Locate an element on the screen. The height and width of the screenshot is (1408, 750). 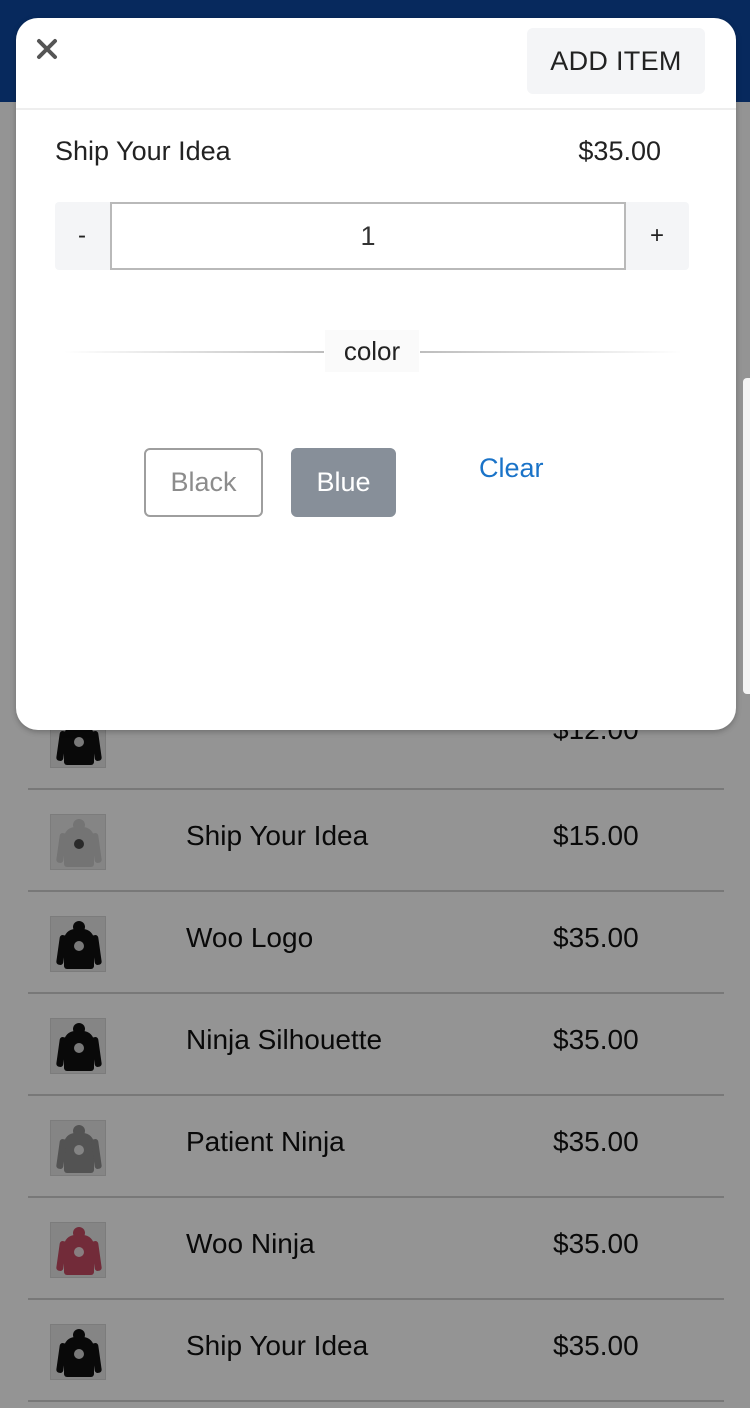
quantity-stepper: - + is located at coordinates (372, 236).